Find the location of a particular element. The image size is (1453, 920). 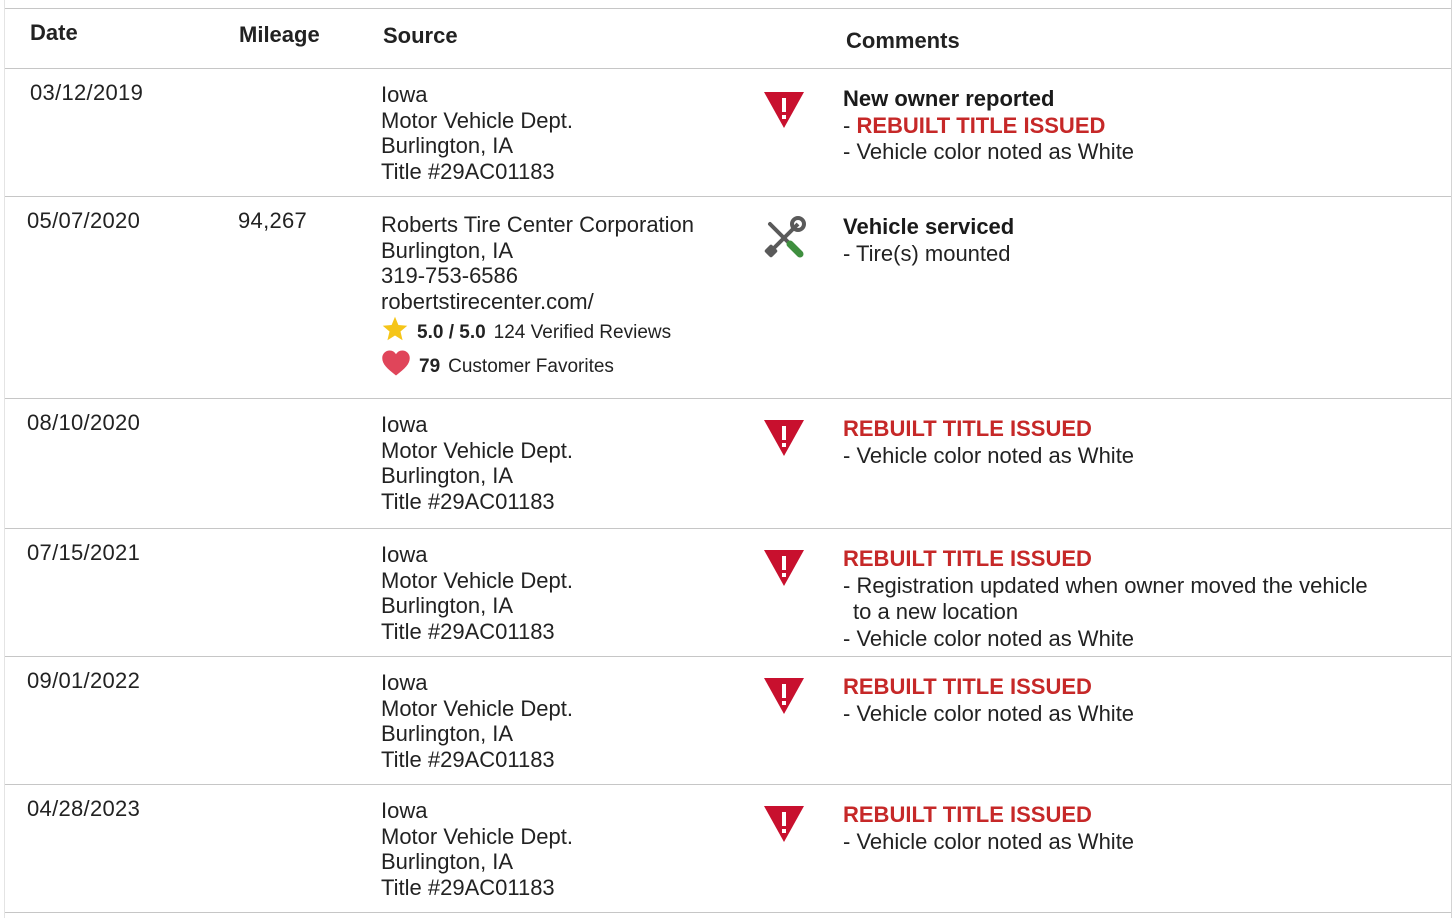

top-border is located at coordinates (728, 8).